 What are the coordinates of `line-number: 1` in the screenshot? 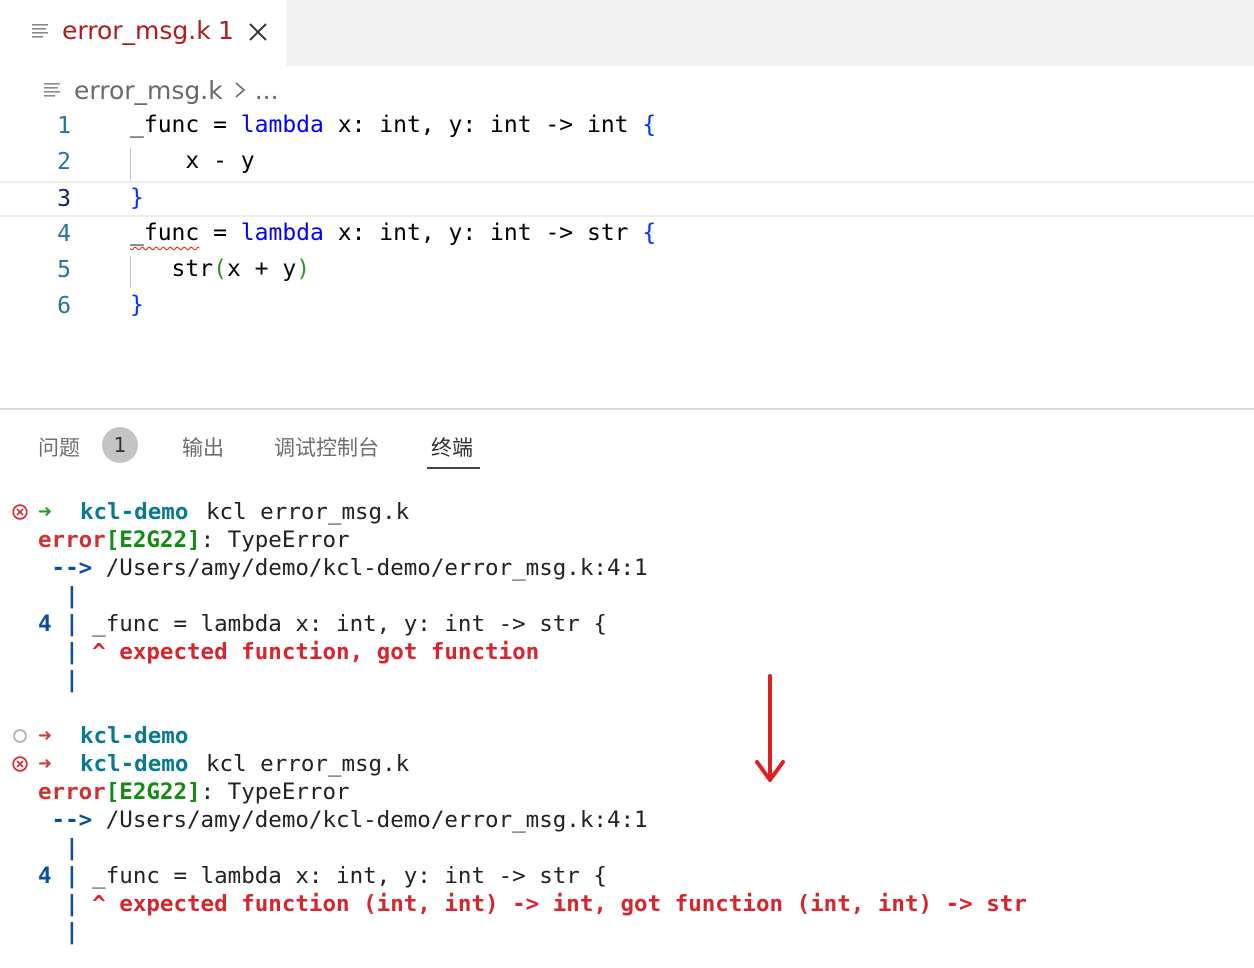 It's located at (64, 126).